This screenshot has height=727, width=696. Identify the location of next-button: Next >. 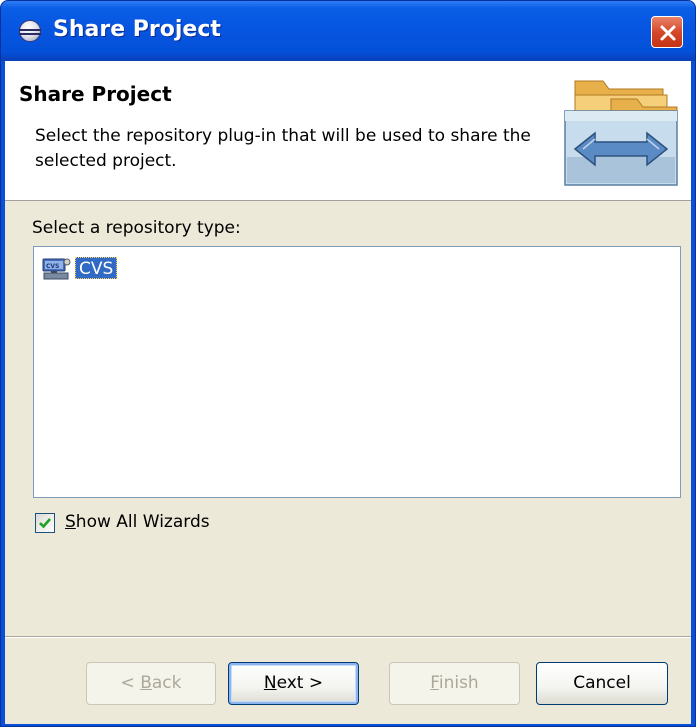
(293, 683).